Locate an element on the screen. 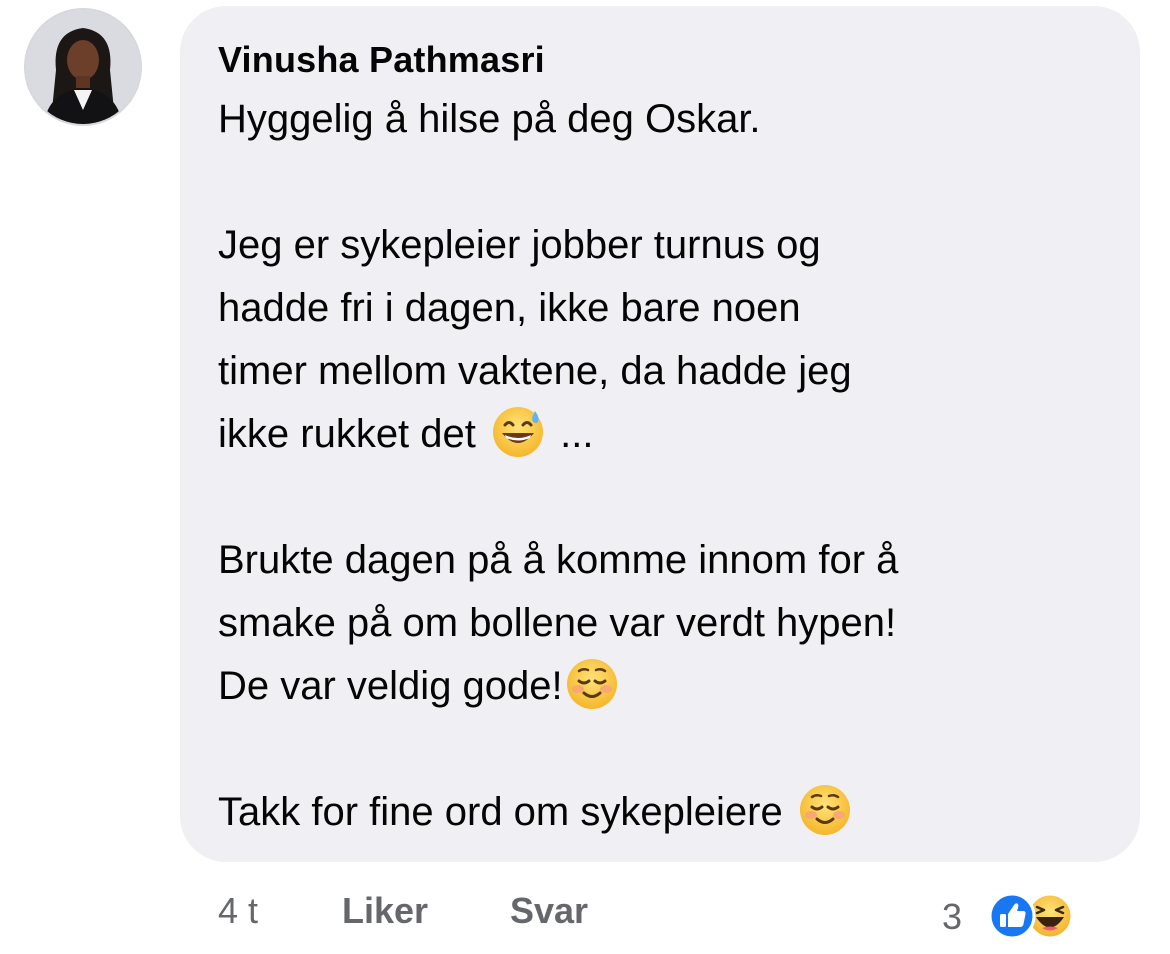 This screenshot has width=1170, height=954. comment-text: ikke rukket det is located at coordinates (347, 434).